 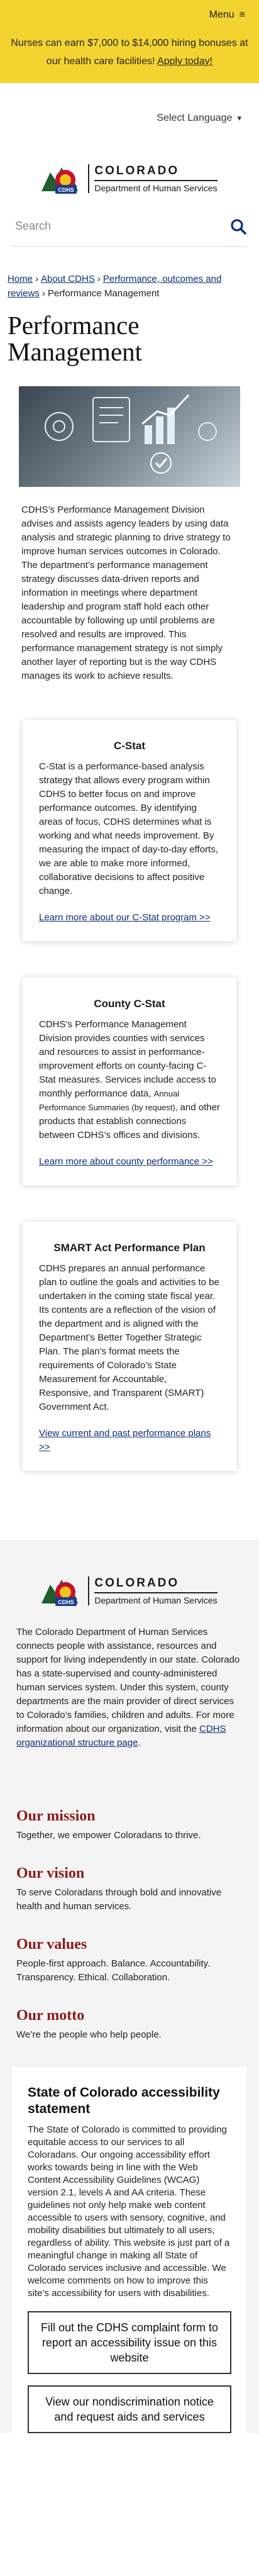 What do you see at coordinates (32, 226) in the screenshot?
I see `search-input: Search` at bounding box center [32, 226].